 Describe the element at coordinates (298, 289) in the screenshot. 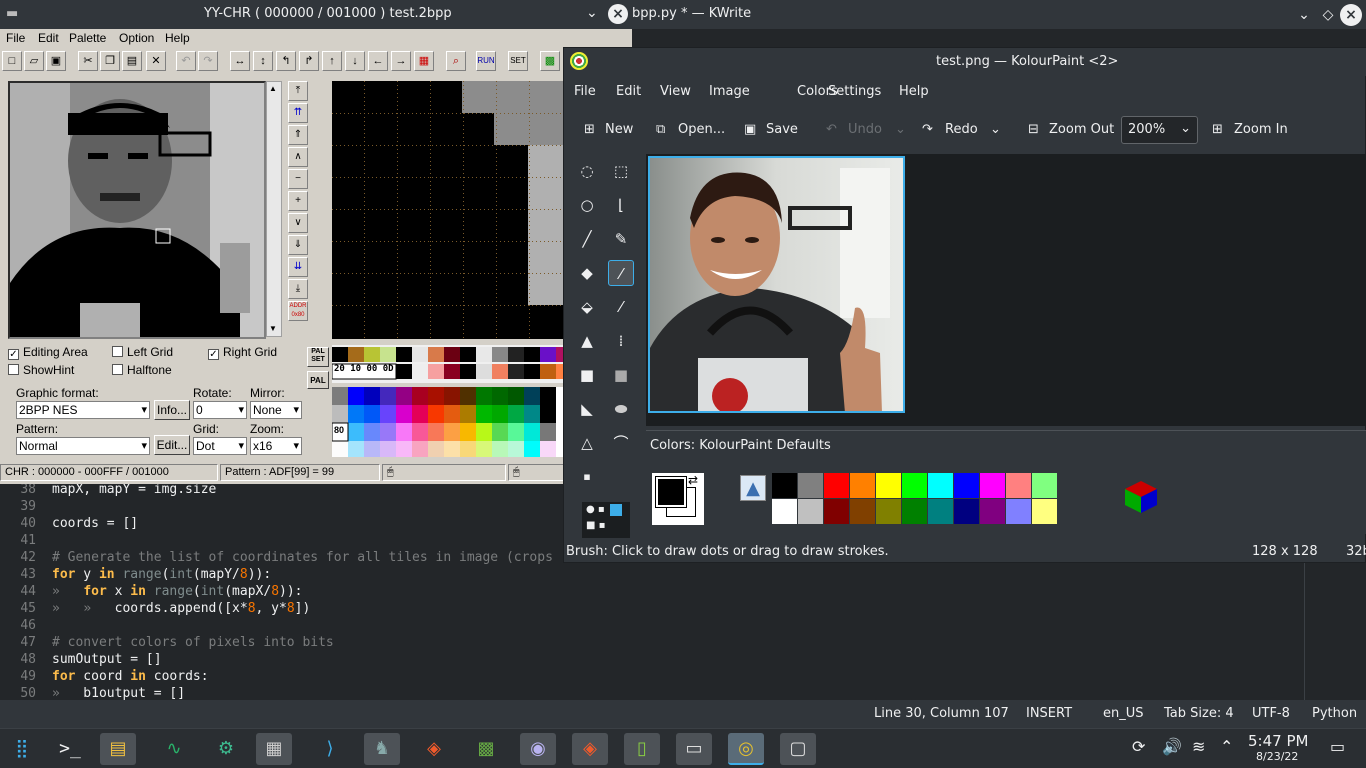

I see `last-page-icon: ⤓` at that location.